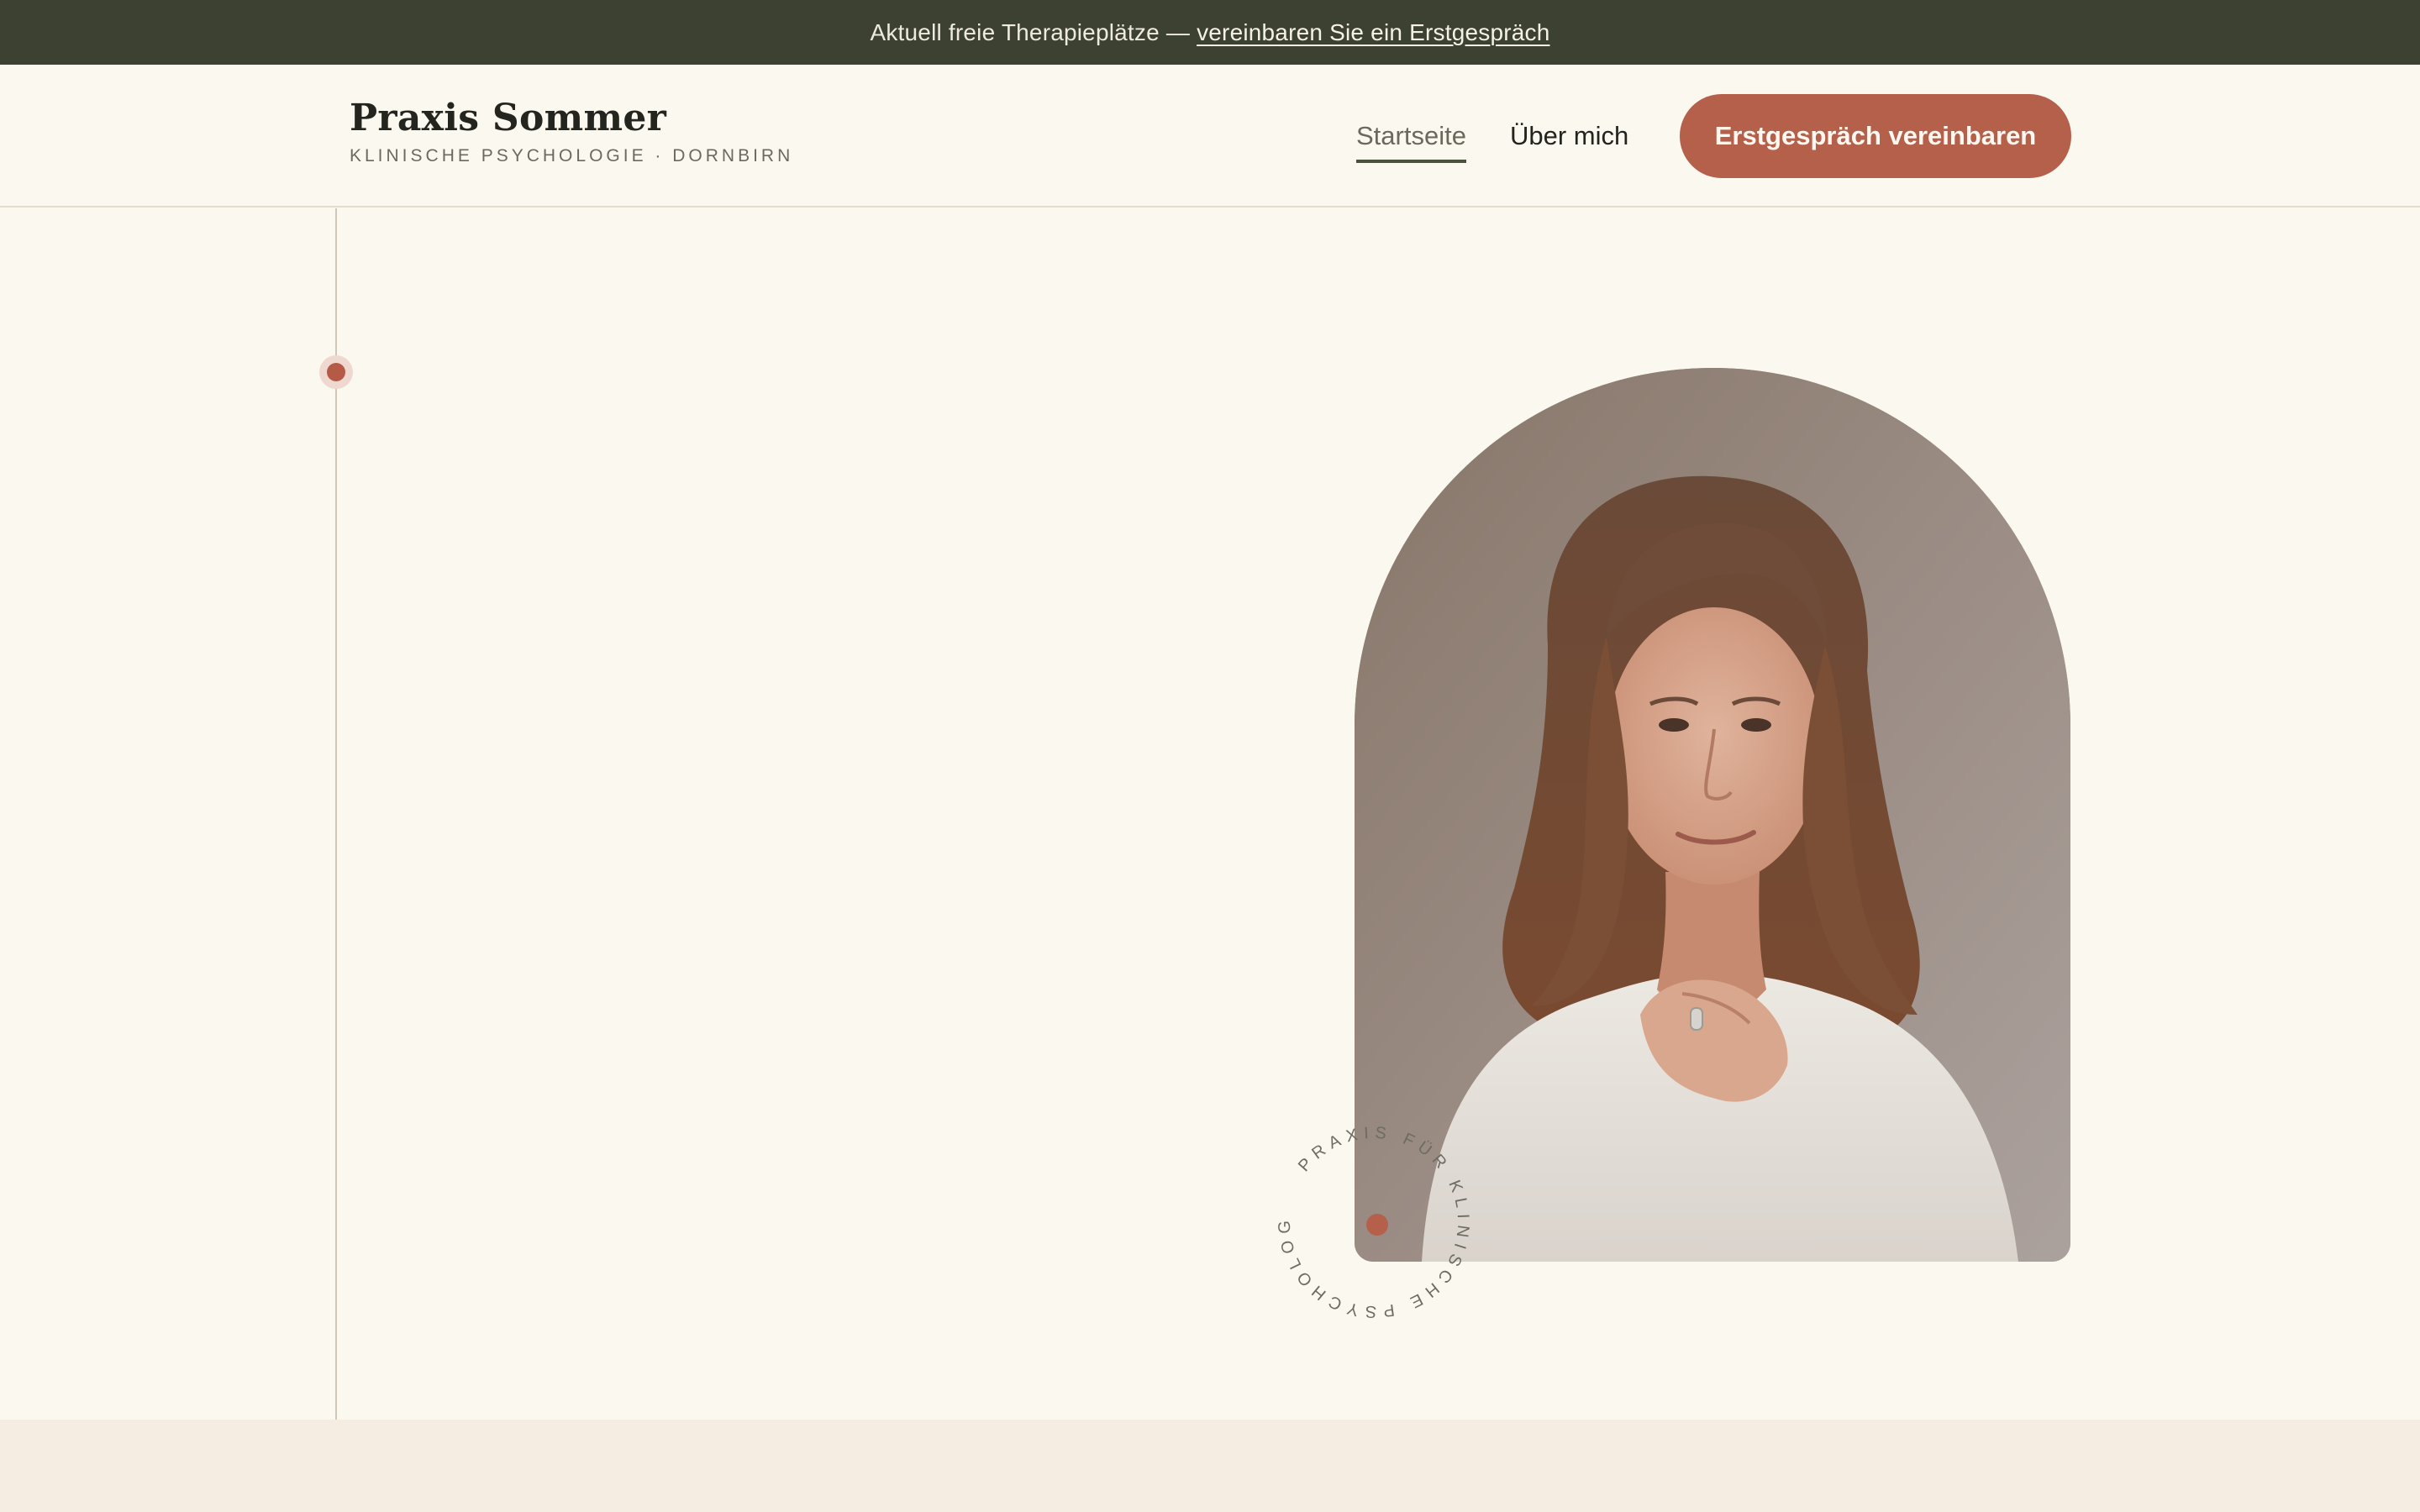  I want to click on announcement-text: Aktuell freie Therapieplätze, so click(1015, 31).